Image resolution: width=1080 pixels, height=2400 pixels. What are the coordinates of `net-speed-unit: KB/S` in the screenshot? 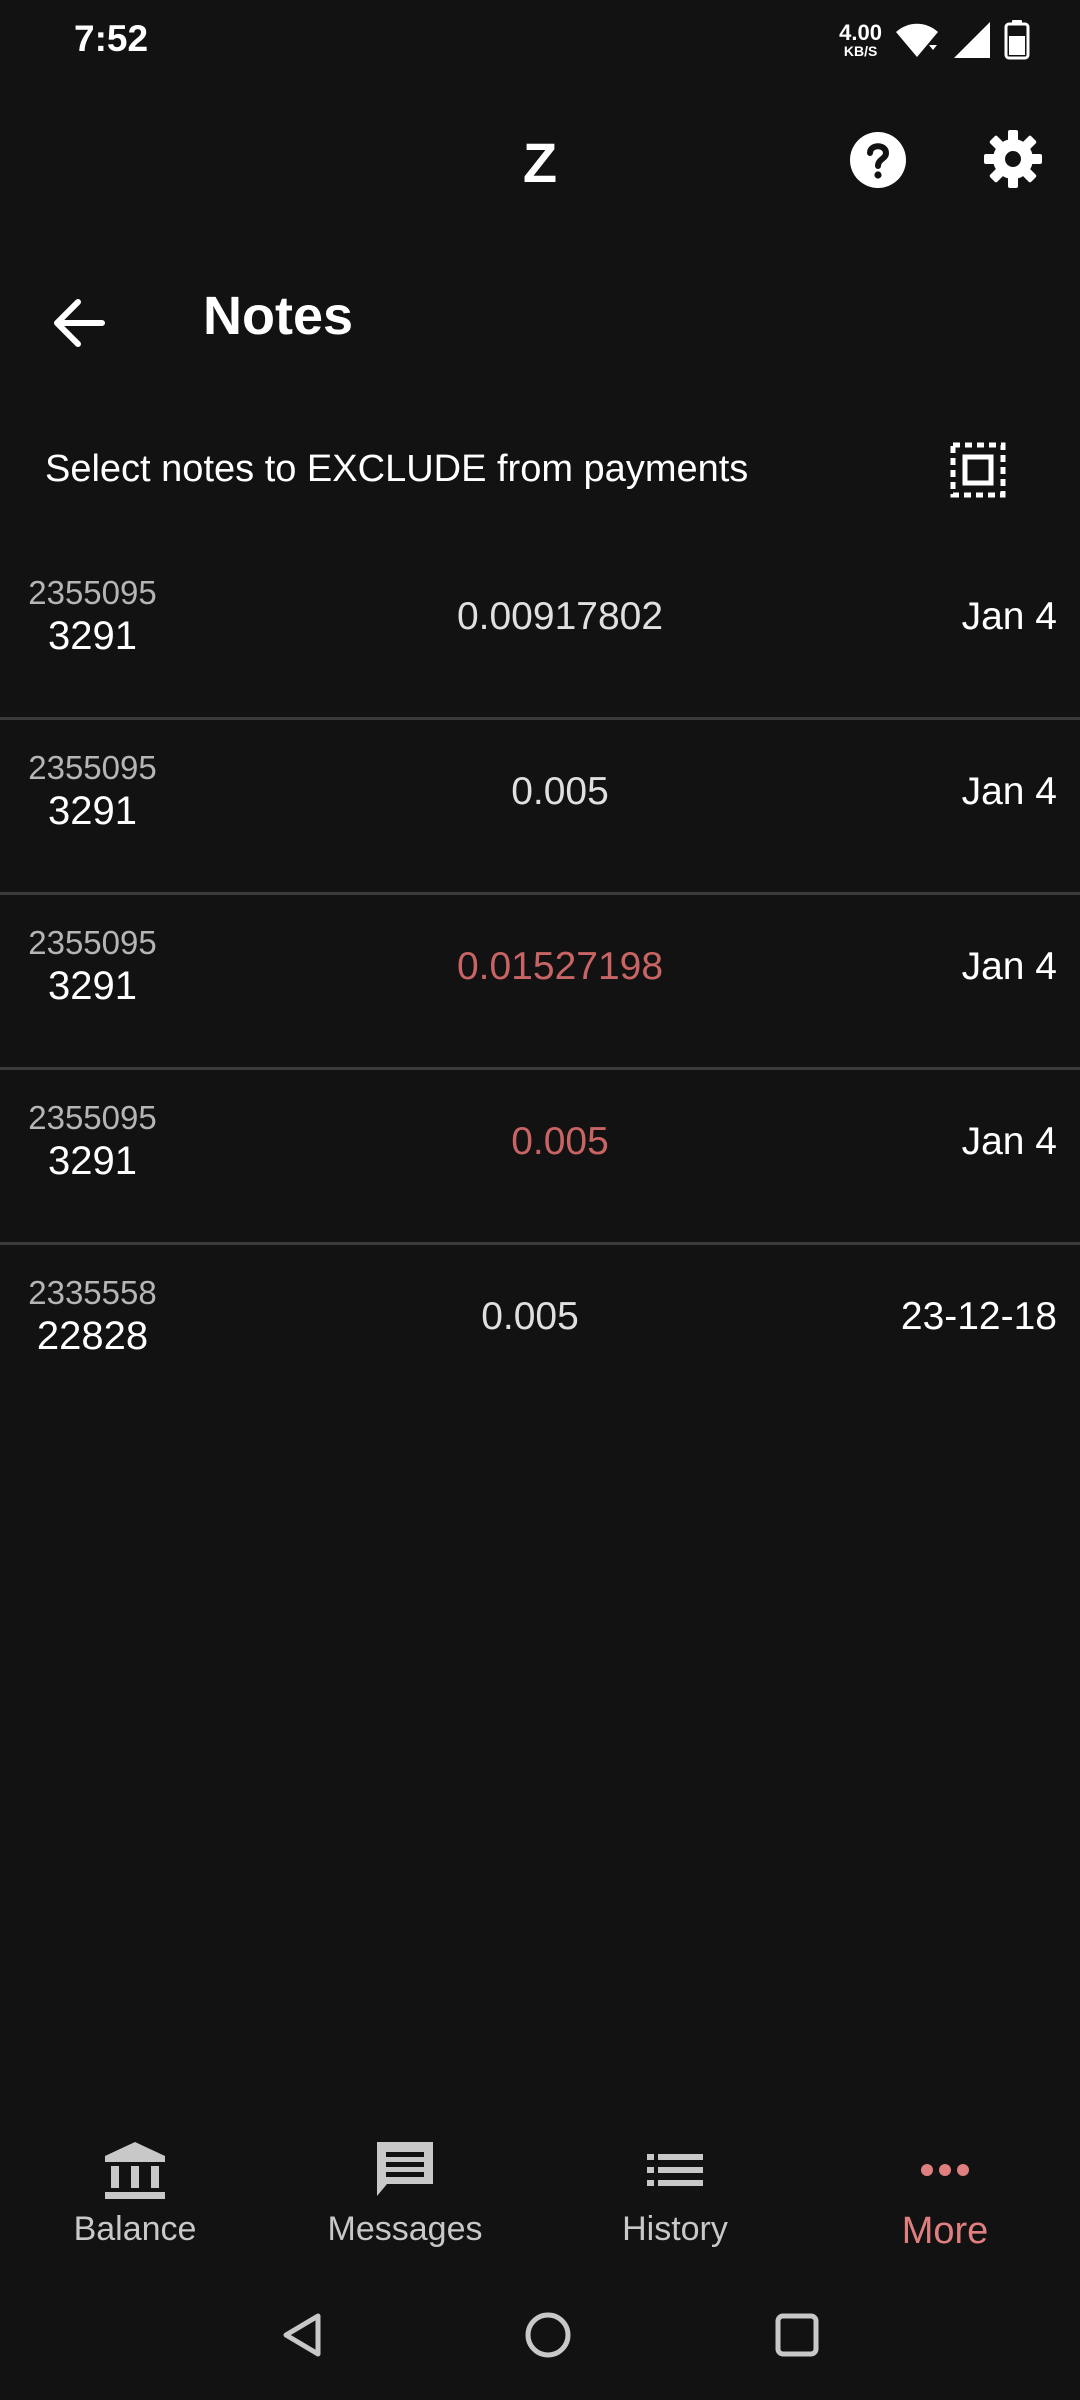 It's located at (860, 51).